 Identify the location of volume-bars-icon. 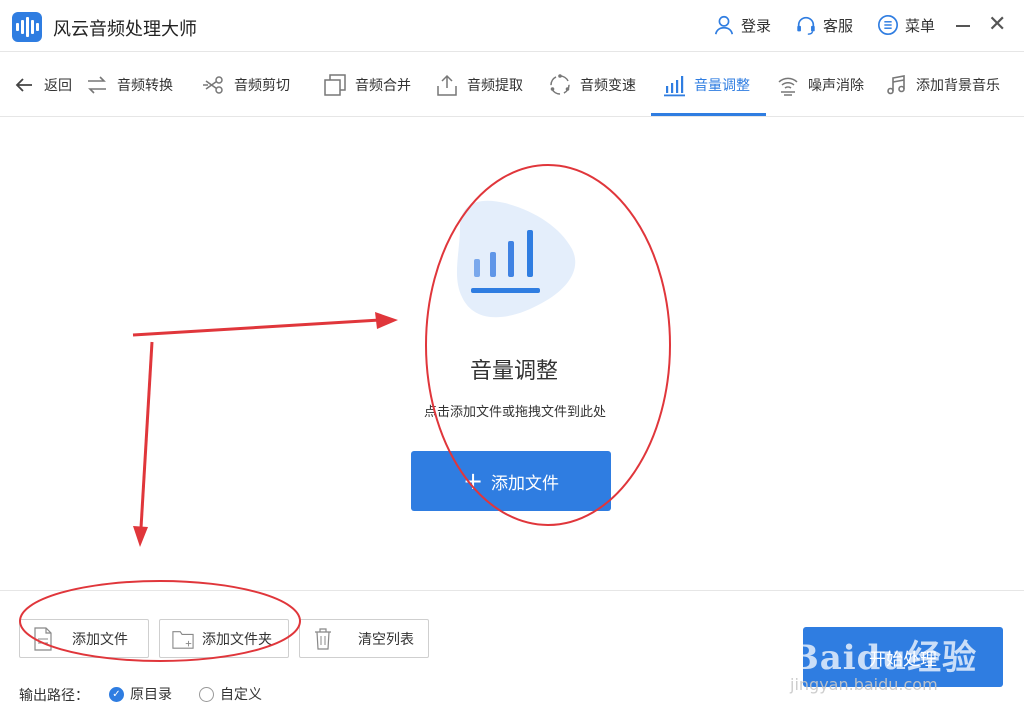
(674, 86).